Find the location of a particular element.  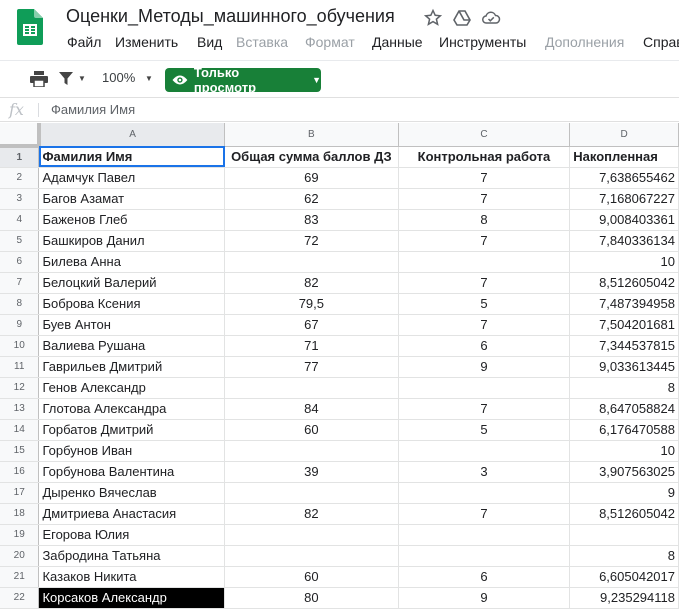

filter-dropdown-icon: ▼ is located at coordinates (82, 78).